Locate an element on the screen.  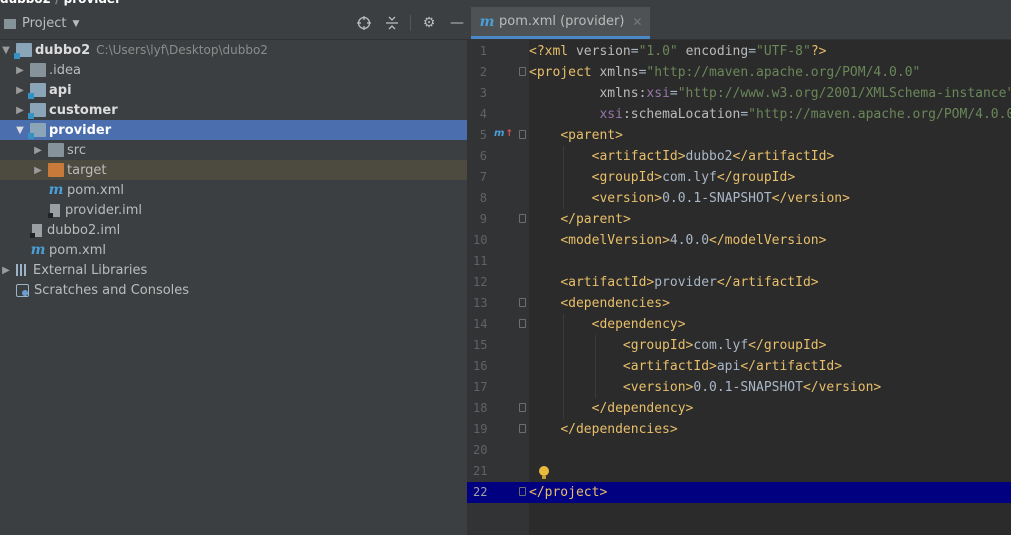
tree-item-api: ▶ api is located at coordinates (240, 90).